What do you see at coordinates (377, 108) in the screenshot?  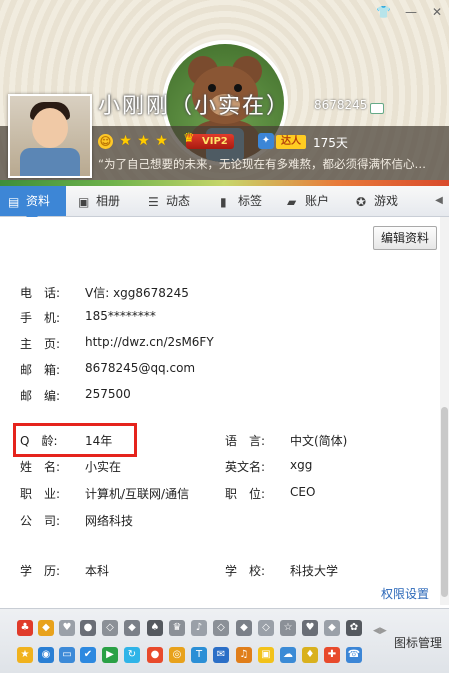 I see `qq-card-icon` at bounding box center [377, 108].